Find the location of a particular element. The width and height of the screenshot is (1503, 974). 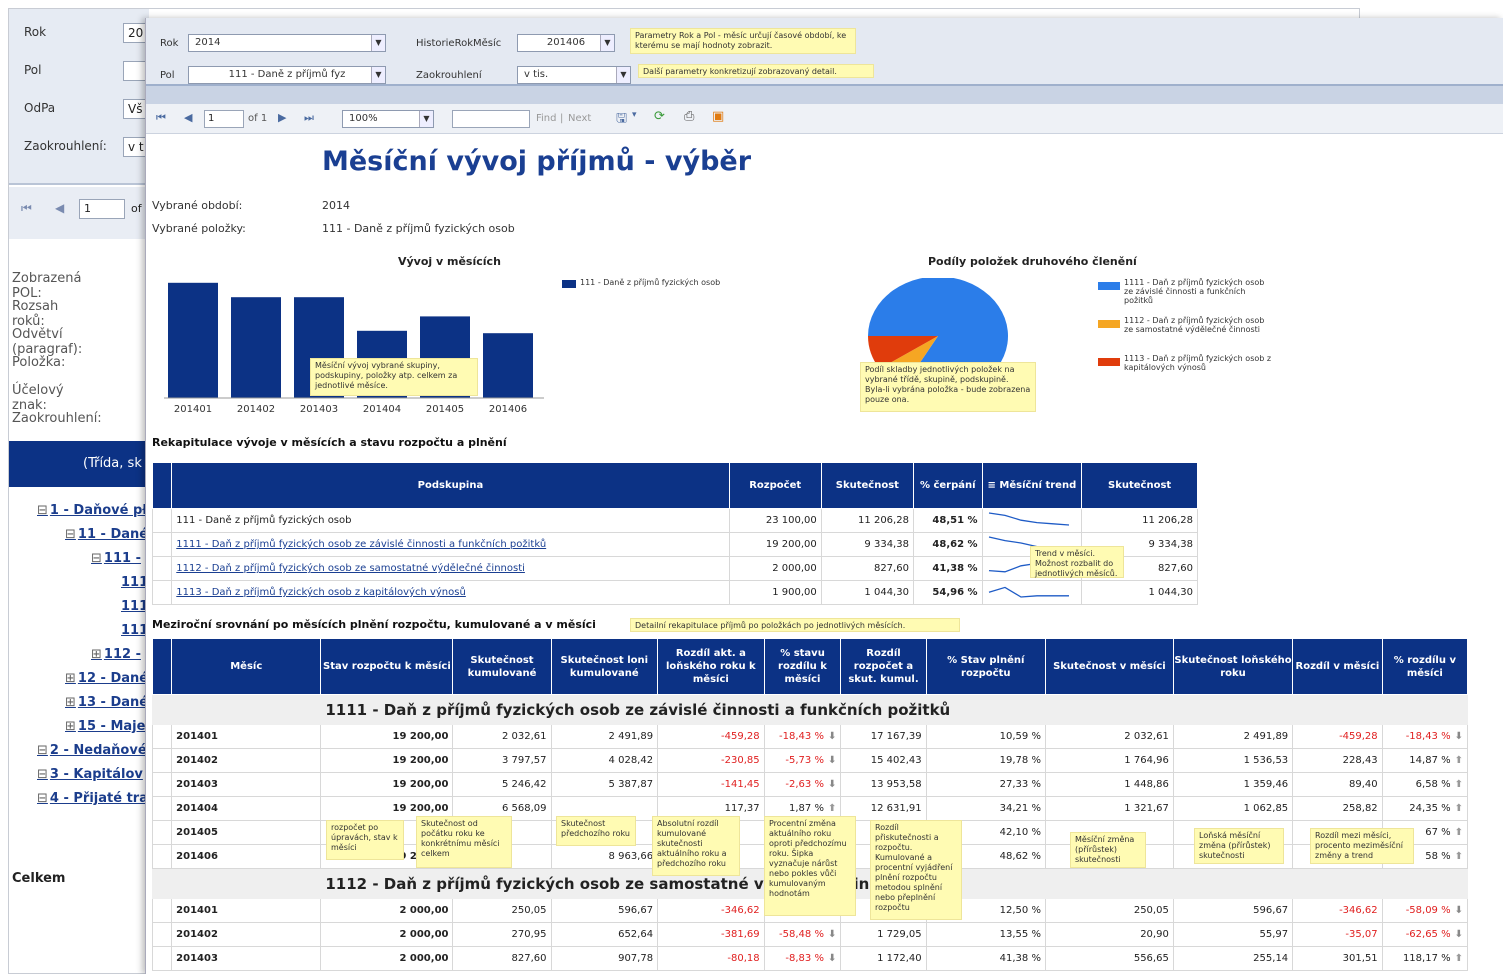

tree-node: ⊟ 3 - Kapitálov is located at coordinates (90, 774).